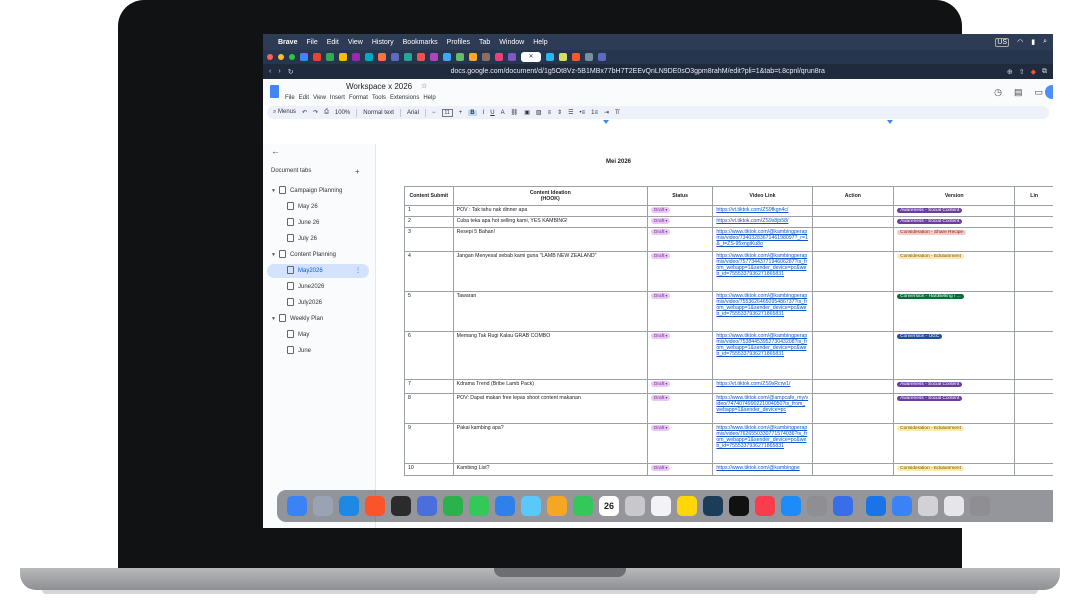  I want to click on comment-icon: ▣, so click(527, 112).